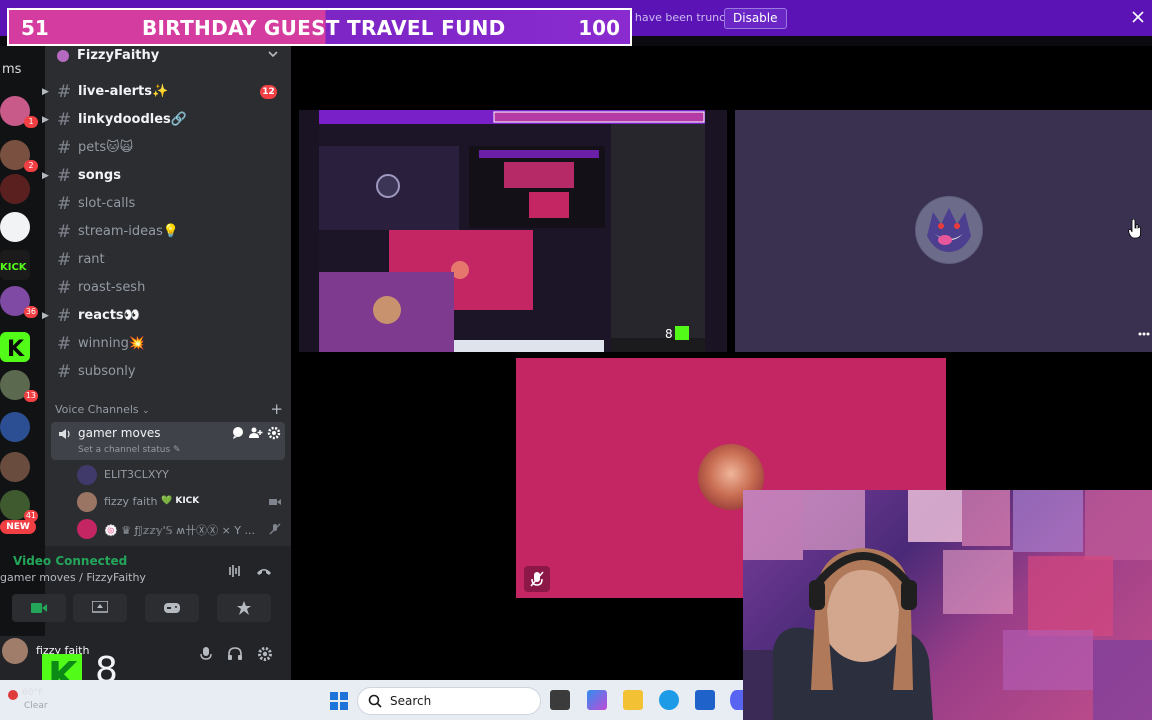 The width and height of the screenshot is (1152, 720). What do you see at coordinates (244, 608) in the screenshot?
I see `soundboard-button` at bounding box center [244, 608].